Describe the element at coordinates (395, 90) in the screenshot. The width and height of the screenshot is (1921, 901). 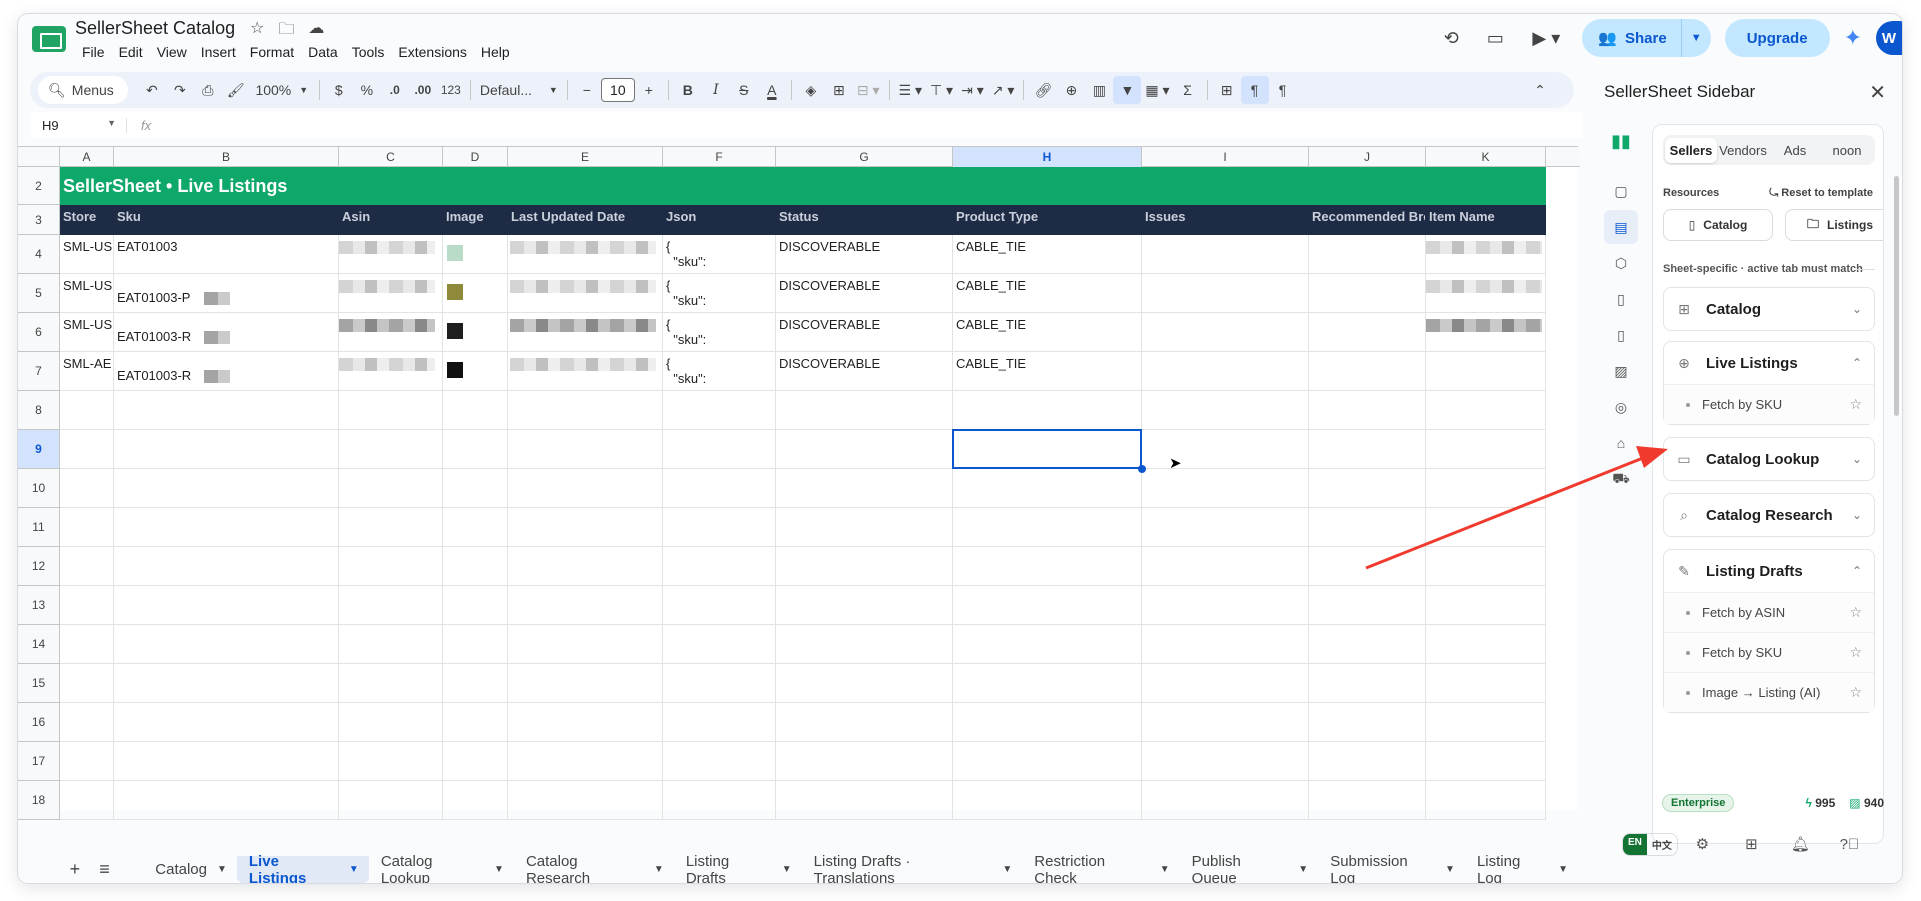
I see `decrease-decimal-button: .0` at that location.